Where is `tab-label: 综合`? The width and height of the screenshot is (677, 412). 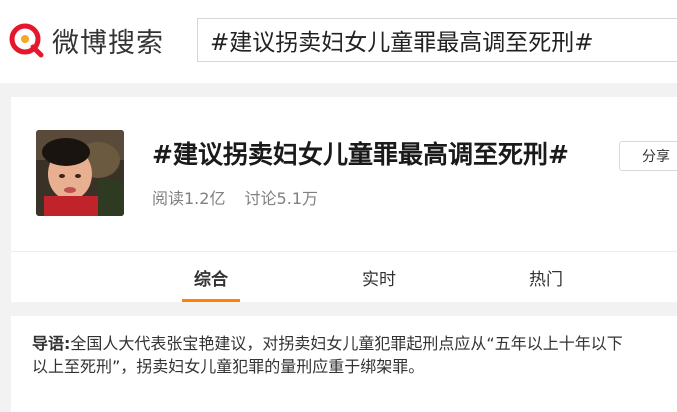 tab-label: 综合 is located at coordinates (211, 279).